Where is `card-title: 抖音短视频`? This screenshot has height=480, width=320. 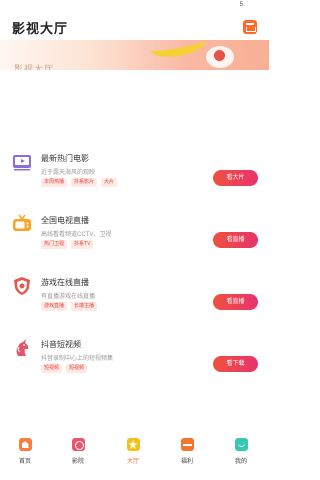 card-title: 抖音短视频 is located at coordinates (61, 344).